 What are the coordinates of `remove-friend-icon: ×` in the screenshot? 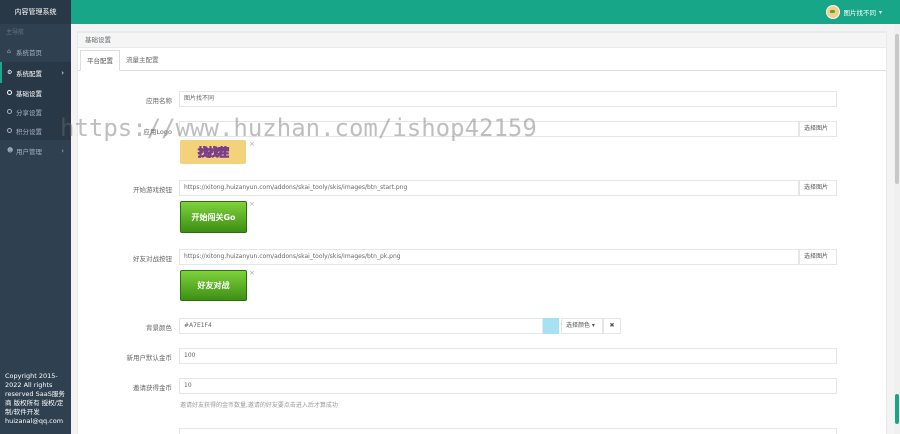 It's located at (252, 273).